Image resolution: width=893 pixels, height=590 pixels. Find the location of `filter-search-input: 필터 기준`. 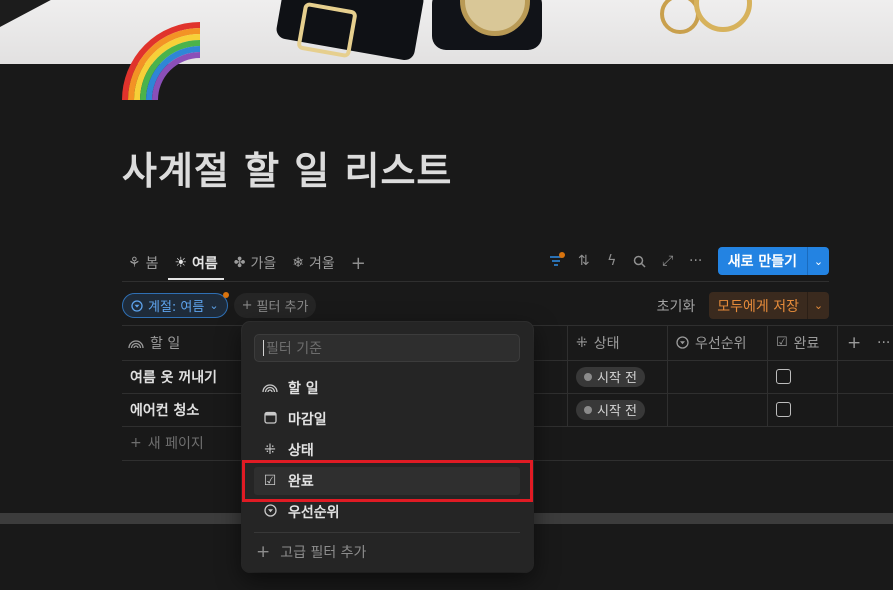

filter-search-input: 필터 기준 is located at coordinates (387, 348).